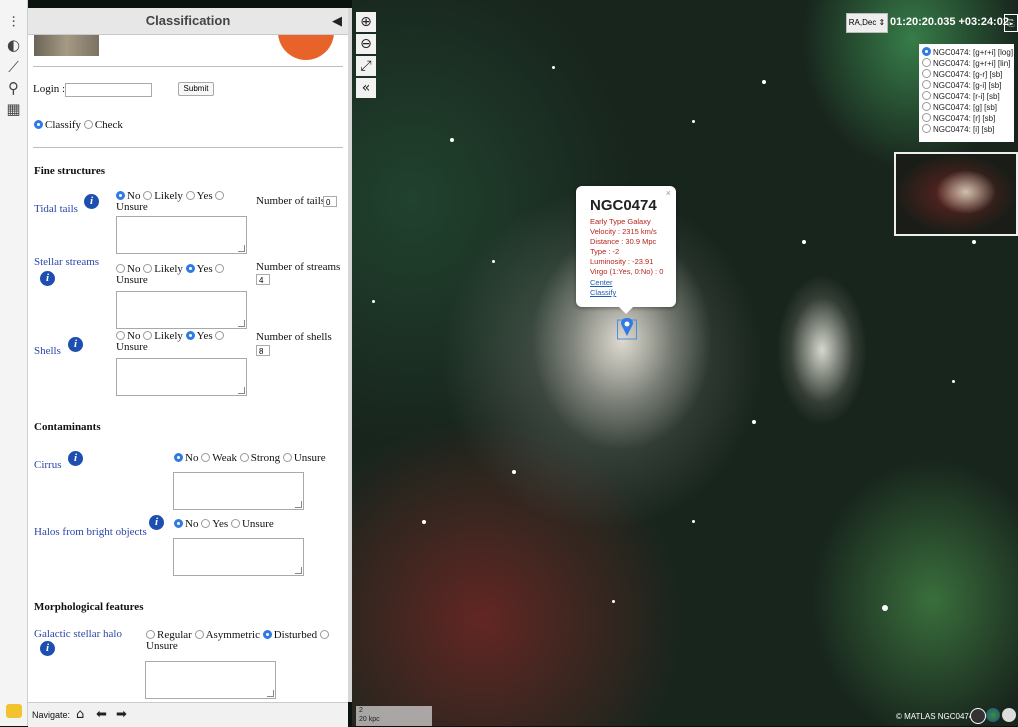 The height and width of the screenshot is (727, 1018). Describe the element at coordinates (623, 231) in the screenshot. I see `galaxy-velocity: Velocity : 2315 km/s` at that location.